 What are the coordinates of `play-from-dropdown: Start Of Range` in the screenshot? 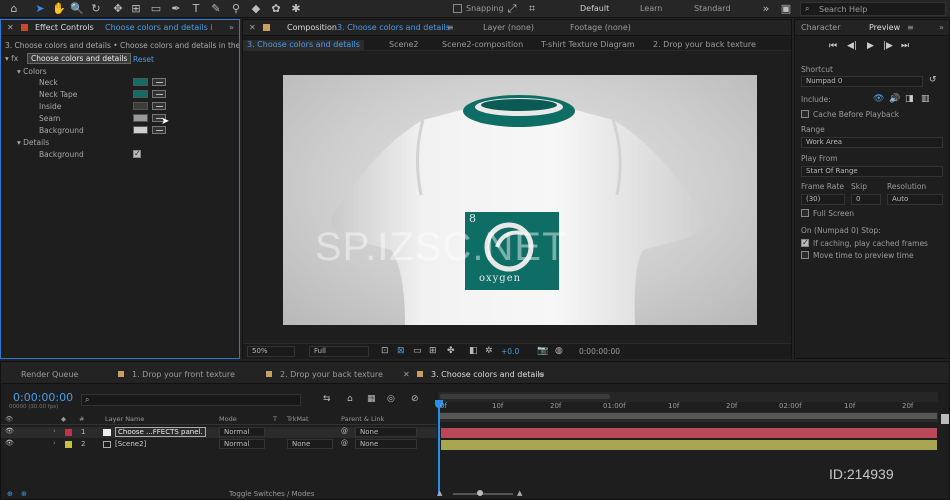 It's located at (872, 171).